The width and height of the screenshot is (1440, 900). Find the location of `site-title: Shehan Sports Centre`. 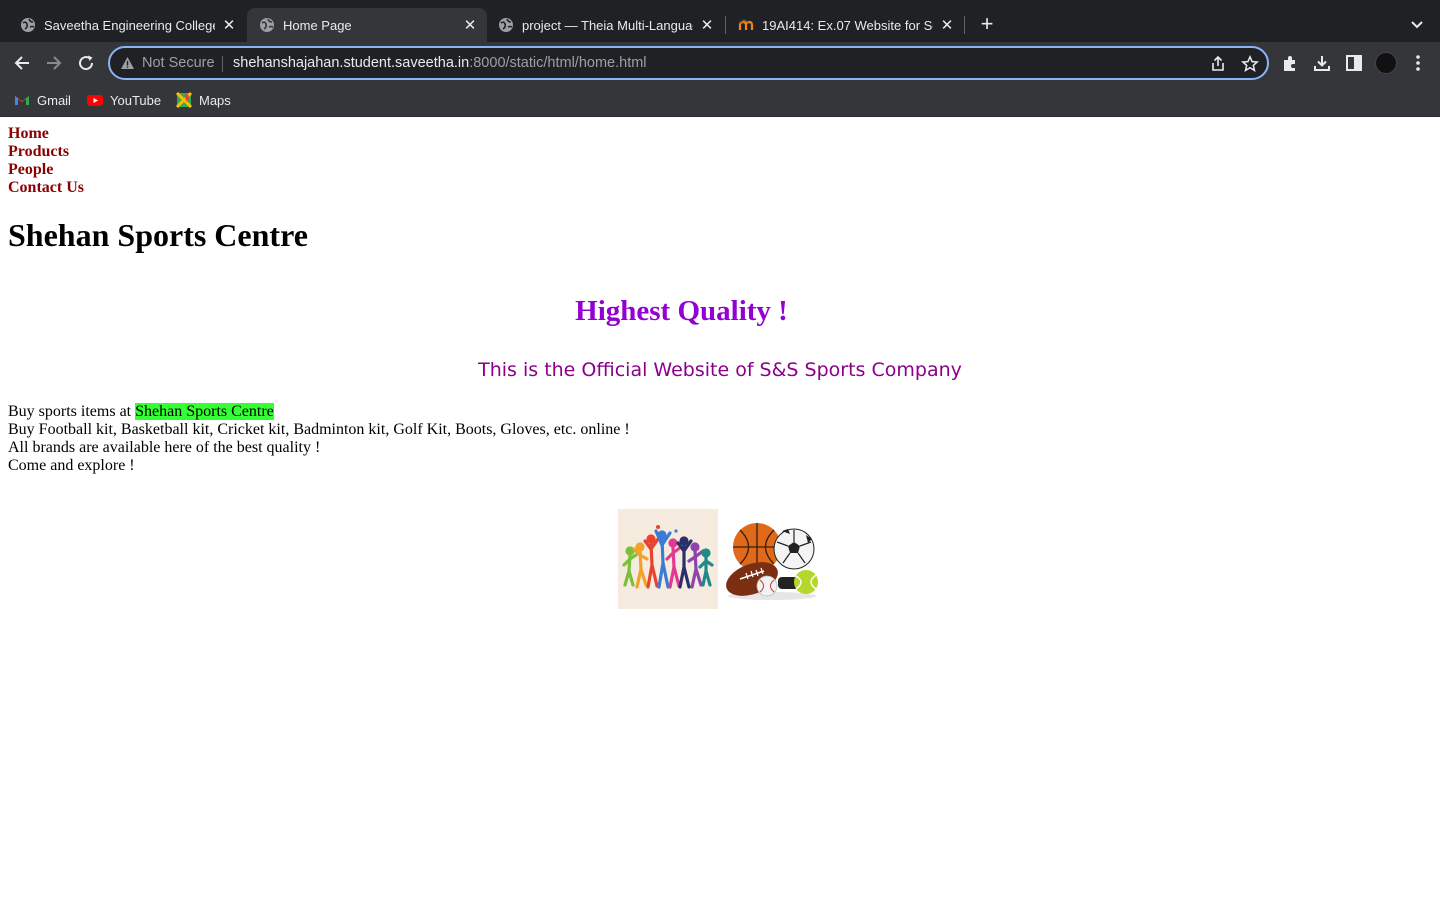

site-title: Shehan Sports Centre is located at coordinates (158, 235).